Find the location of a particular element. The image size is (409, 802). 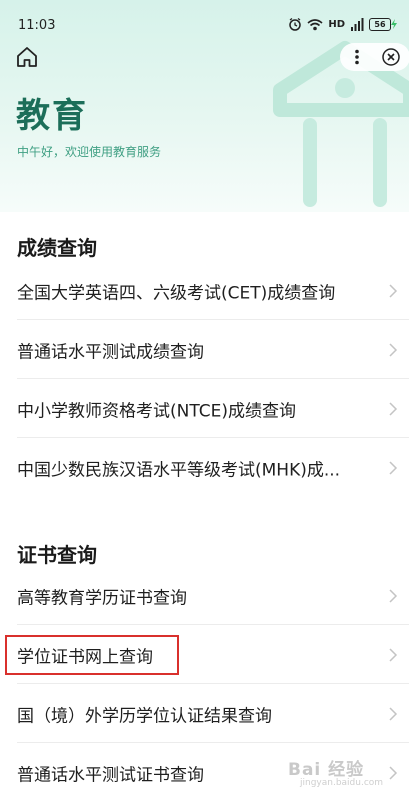

section-title-score-query: 成绩查询 is located at coordinates (57, 248).